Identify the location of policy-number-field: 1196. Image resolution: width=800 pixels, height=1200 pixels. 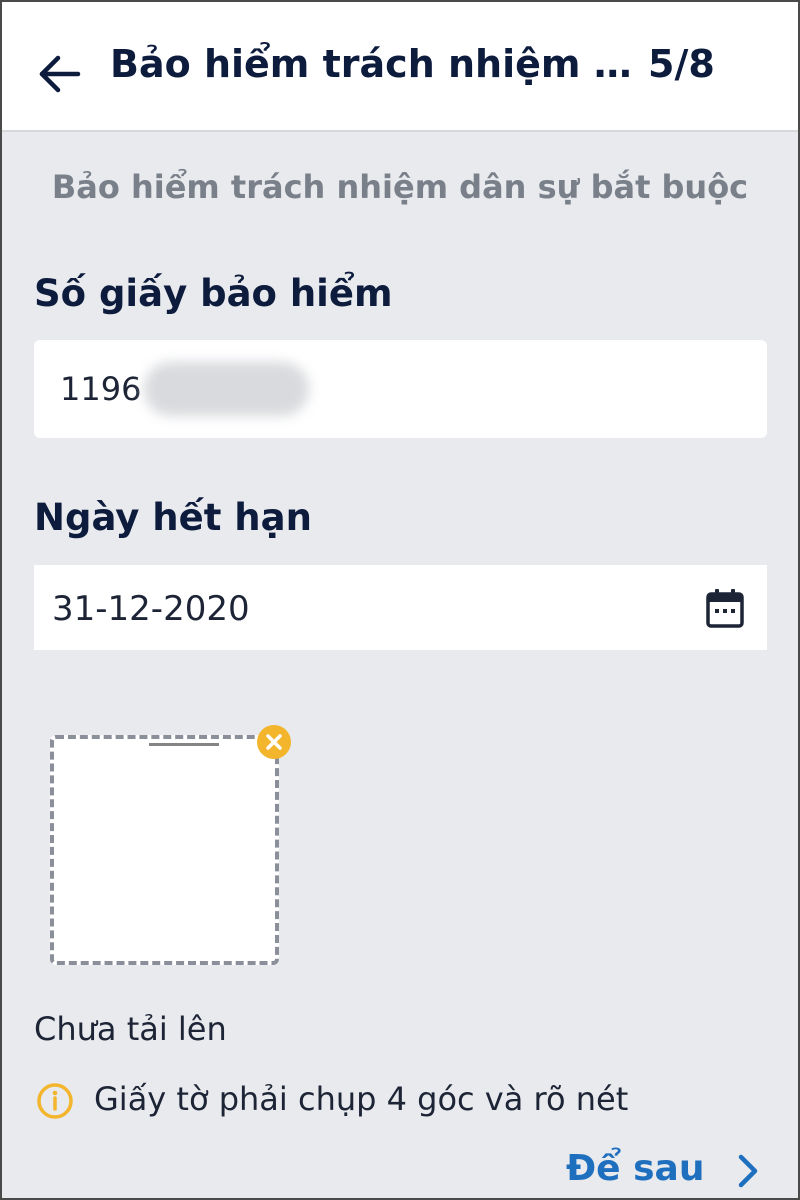
(400, 389).